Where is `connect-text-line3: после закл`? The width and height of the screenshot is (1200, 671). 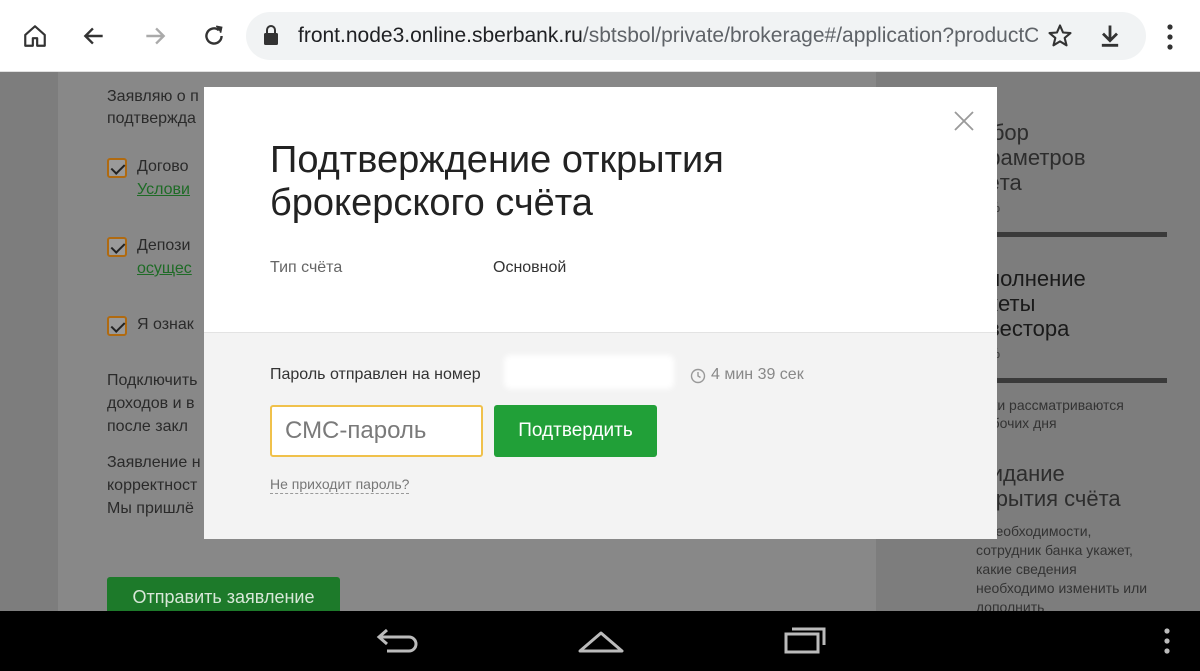
connect-text-line3: после закл is located at coordinates (147, 426).